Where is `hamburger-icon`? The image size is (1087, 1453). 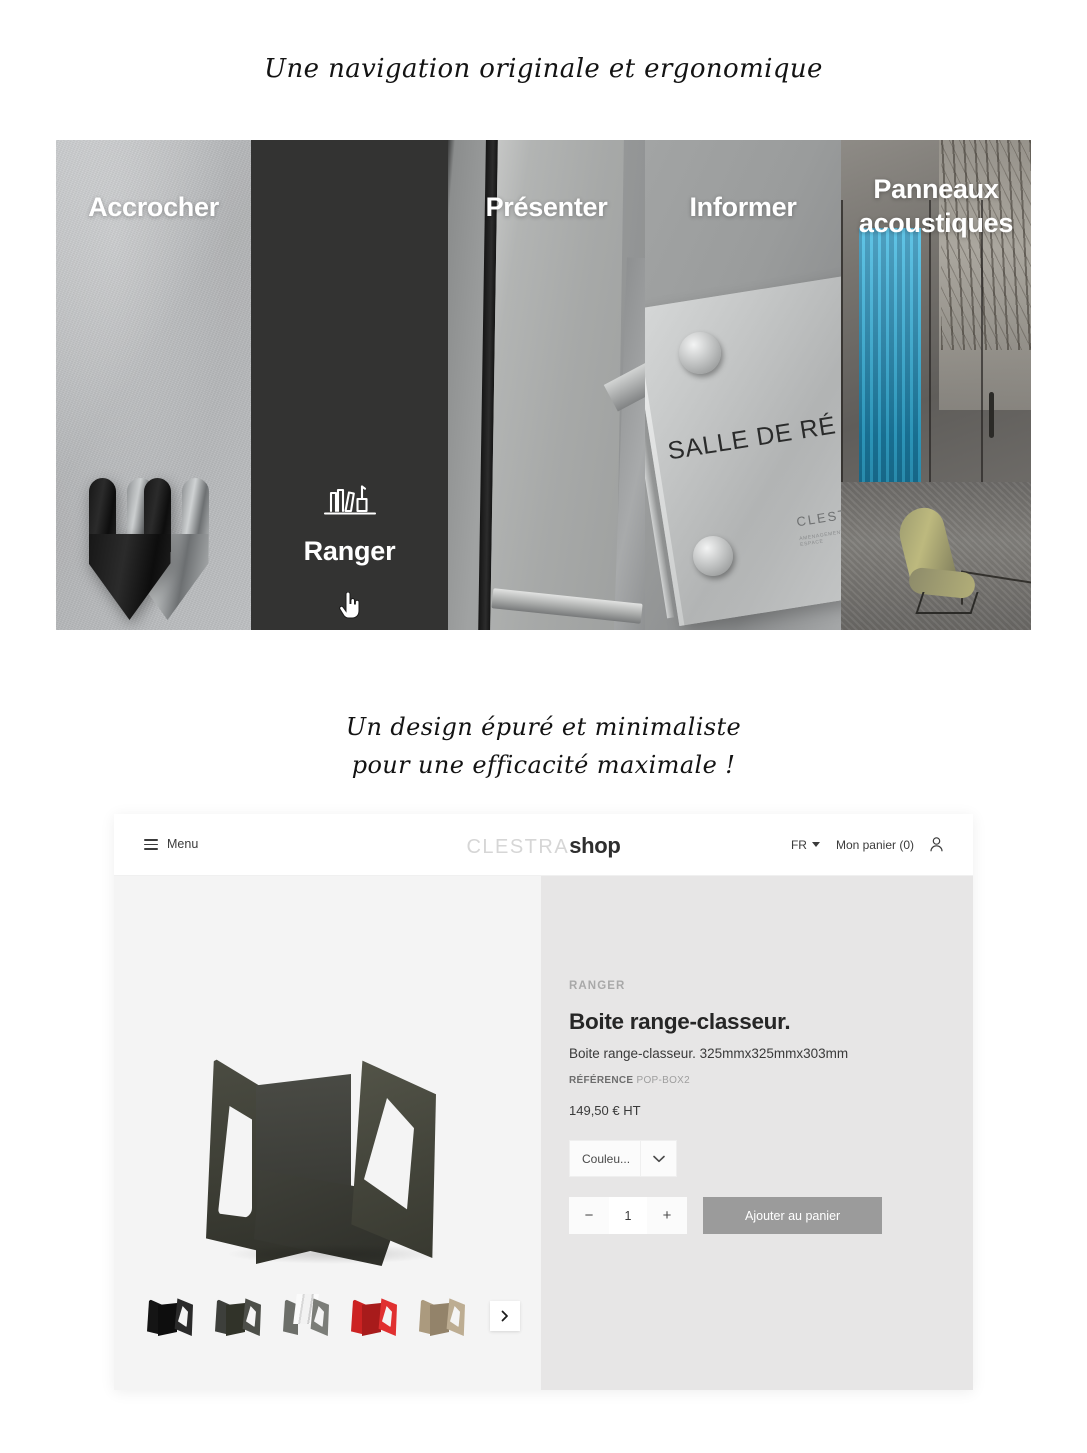
hamburger-icon is located at coordinates (151, 844).